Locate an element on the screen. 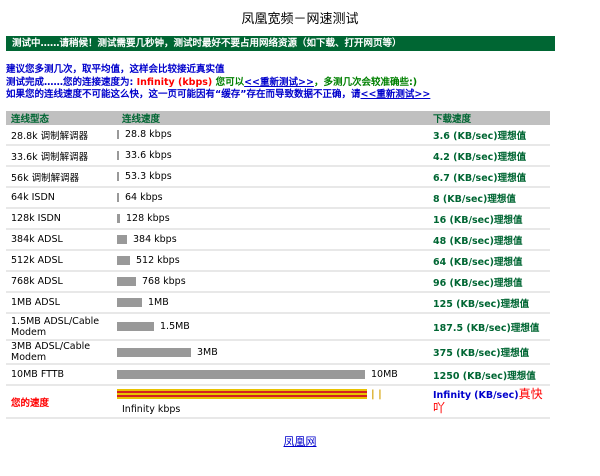  table-row: 33.6k 调制解调器 33.6 kbps 4.2 (KB/sec)理想值 is located at coordinates (278, 156).